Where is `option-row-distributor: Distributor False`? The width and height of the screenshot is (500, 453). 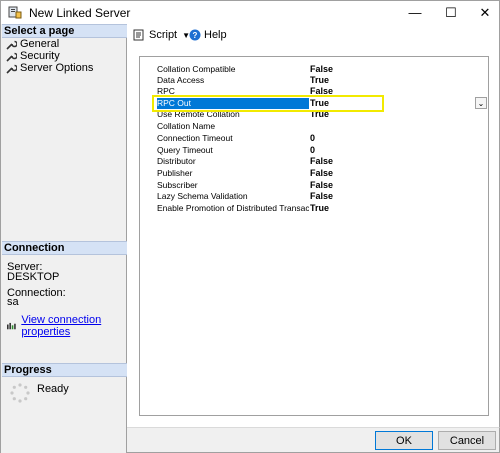
option-row-distributor: Distributor False is located at coordinates (322, 161).